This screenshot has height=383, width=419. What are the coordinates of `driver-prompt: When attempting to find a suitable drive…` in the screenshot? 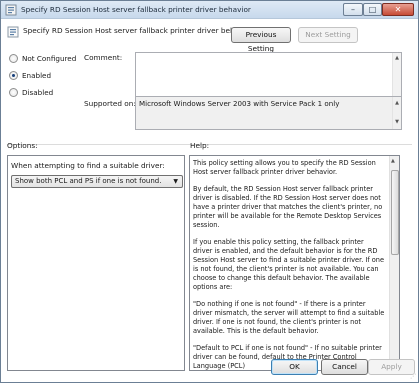 It's located at (88, 165).